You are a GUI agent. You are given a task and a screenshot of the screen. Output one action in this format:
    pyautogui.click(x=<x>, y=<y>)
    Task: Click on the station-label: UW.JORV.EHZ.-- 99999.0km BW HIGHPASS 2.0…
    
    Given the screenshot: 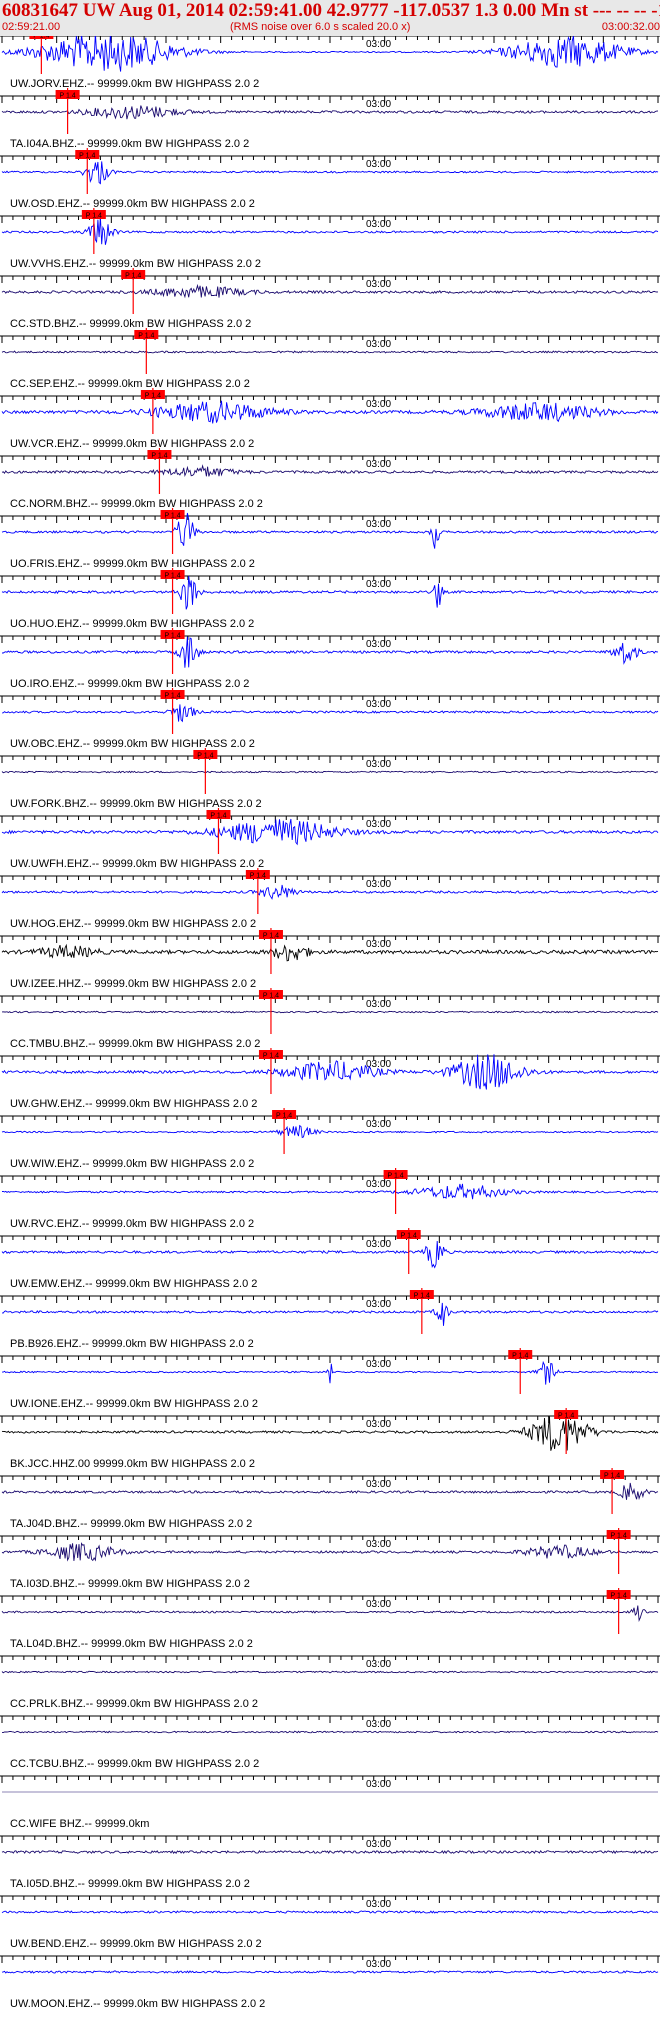 What is the action you would take?
    pyautogui.click(x=134, y=84)
    